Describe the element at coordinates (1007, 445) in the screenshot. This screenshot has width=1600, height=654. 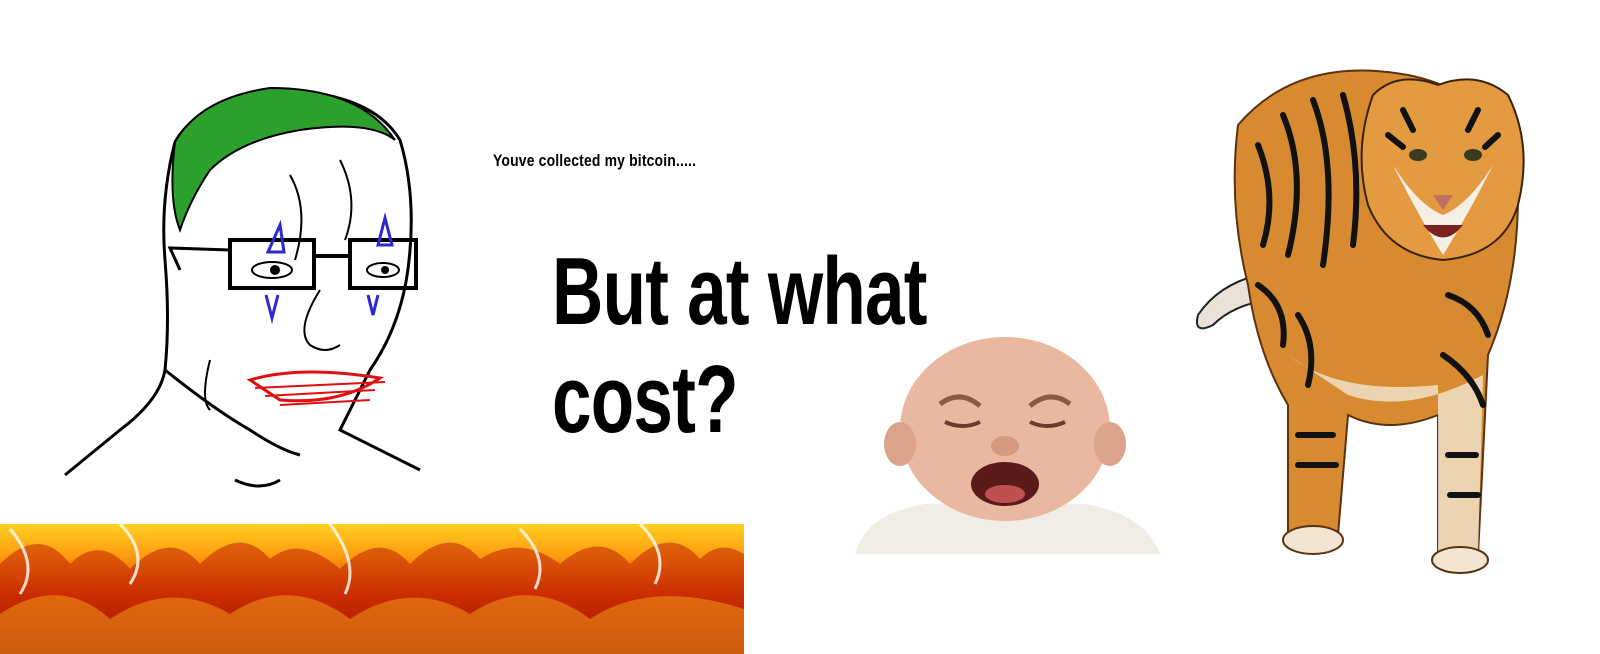
I see `crying-baby-photo-icon` at that location.